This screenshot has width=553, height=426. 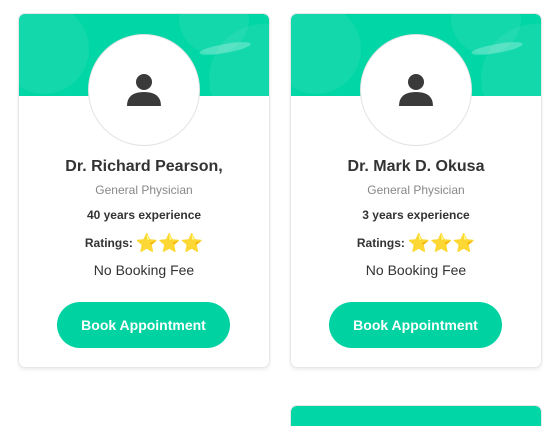 I want to click on next-doctor-card-partial, so click(x=416, y=416).